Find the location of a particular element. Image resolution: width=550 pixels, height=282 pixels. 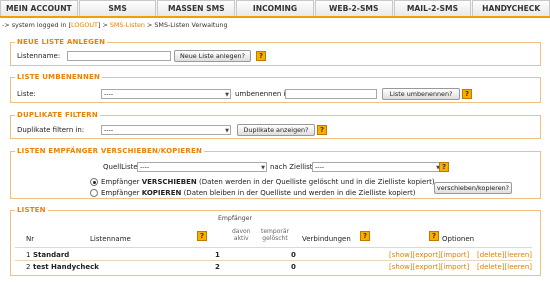

empfaenger-help-icon: ? is located at coordinates (202, 236).